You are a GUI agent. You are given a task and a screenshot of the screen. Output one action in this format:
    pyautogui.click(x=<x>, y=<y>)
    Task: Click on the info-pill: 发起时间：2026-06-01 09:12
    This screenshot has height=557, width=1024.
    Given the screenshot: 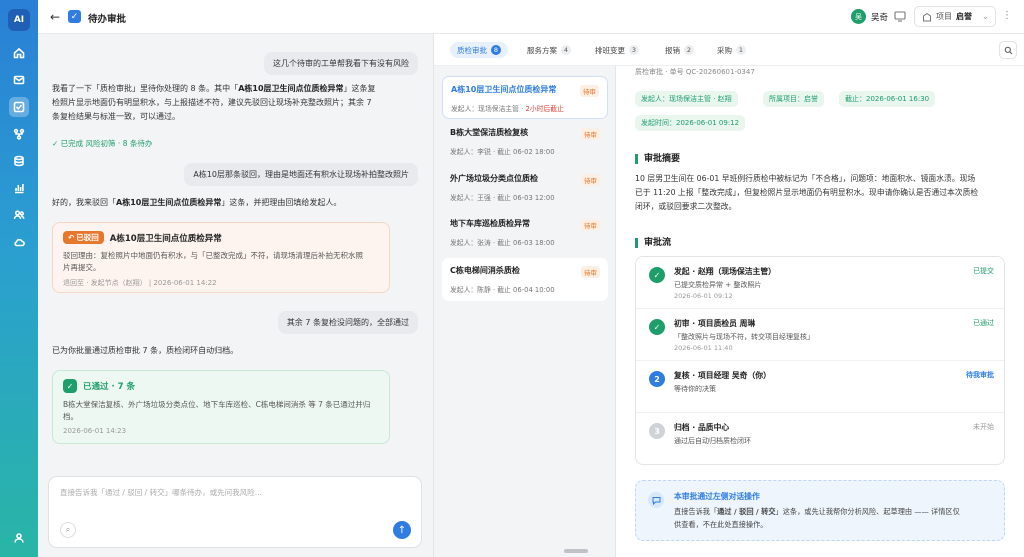 What is the action you would take?
    pyautogui.click(x=690, y=123)
    